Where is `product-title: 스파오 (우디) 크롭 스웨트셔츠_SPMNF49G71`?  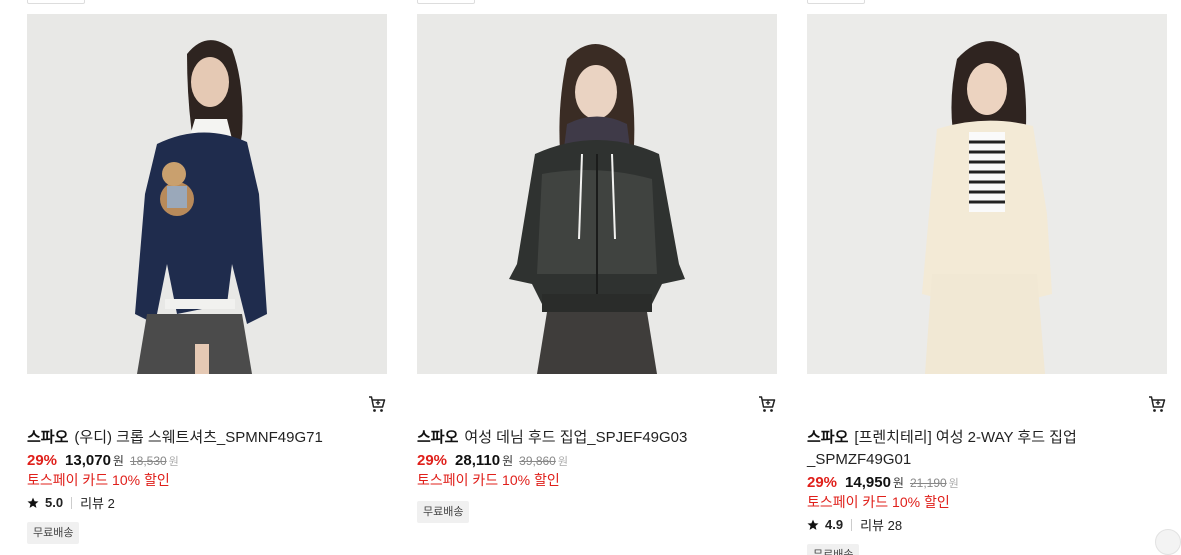 product-title: 스파오 (우디) 크롭 스웨트셔츠_SPMNF49G71 is located at coordinates (207, 438).